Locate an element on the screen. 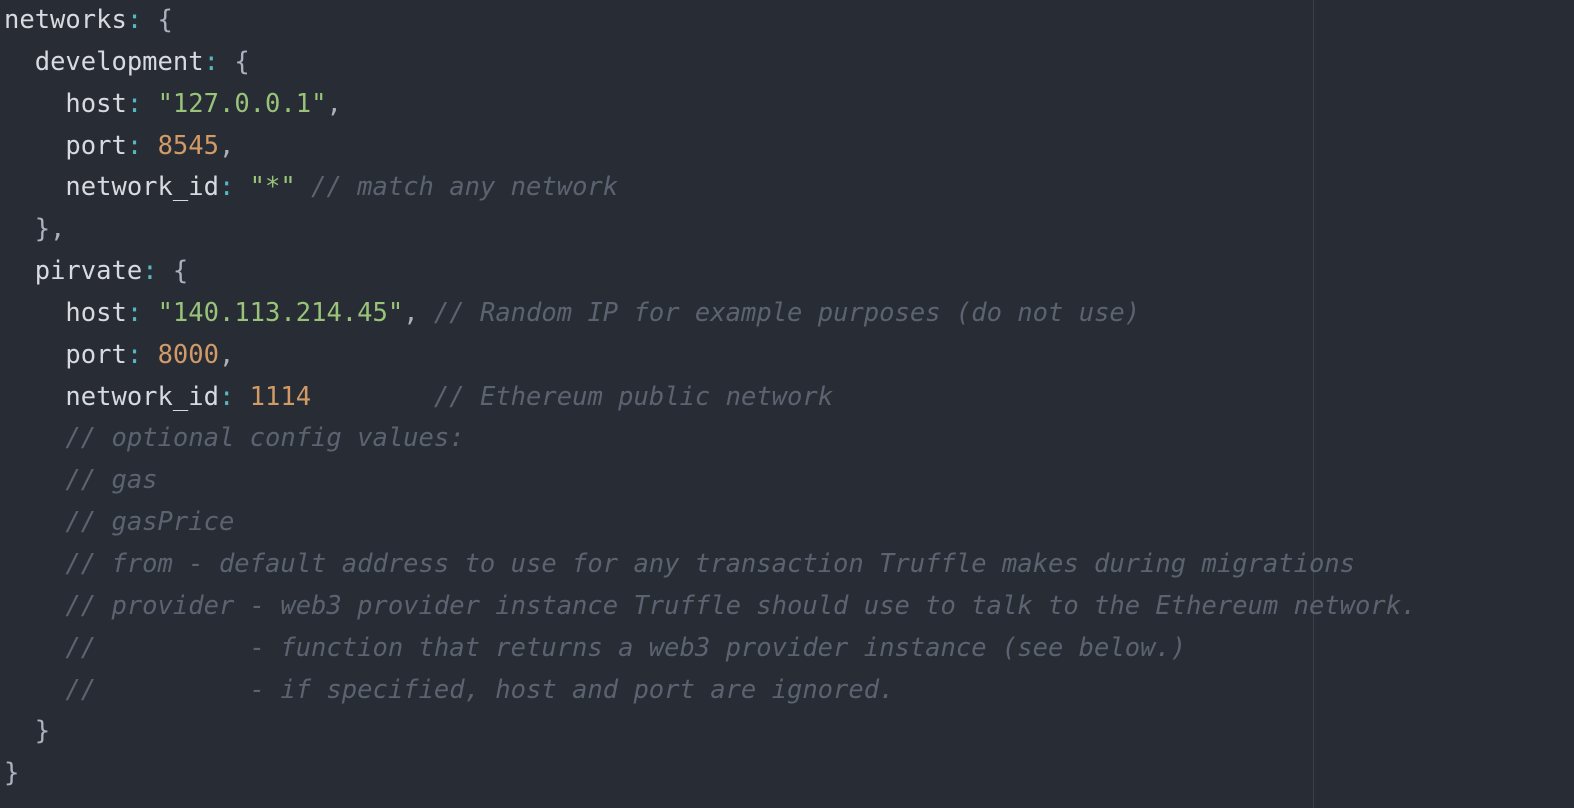 This screenshot has width=1574, height=808. code-comment: // Ethereum public network is located at coordinates (633, 396).